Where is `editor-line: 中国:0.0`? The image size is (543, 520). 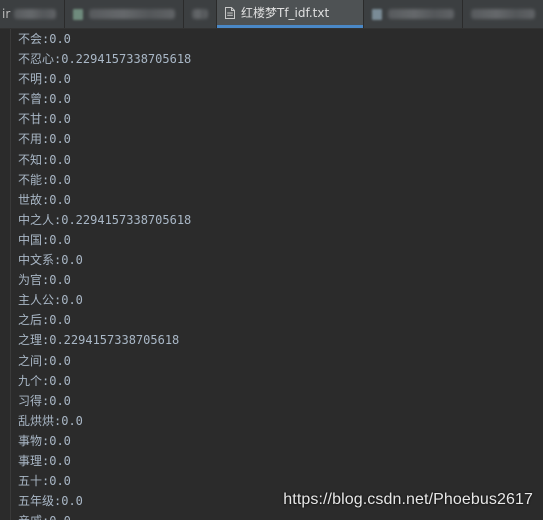
editor-line: 中国:0.0 is located at coordinates (104, 240).